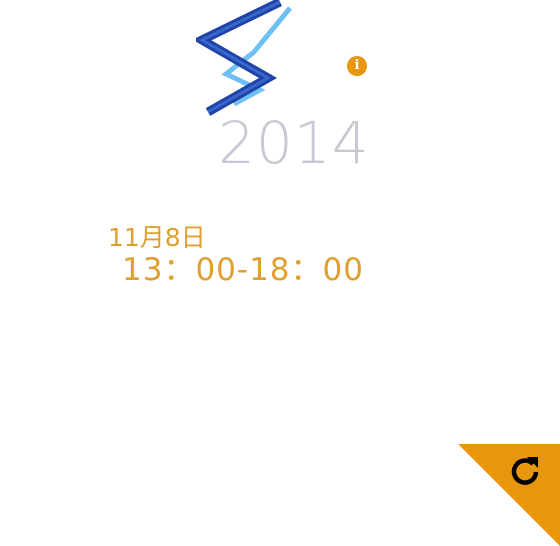  Describe the element at coordinates (157, 237) in the screenshot. I see `event-date: 11月8日` at that location.